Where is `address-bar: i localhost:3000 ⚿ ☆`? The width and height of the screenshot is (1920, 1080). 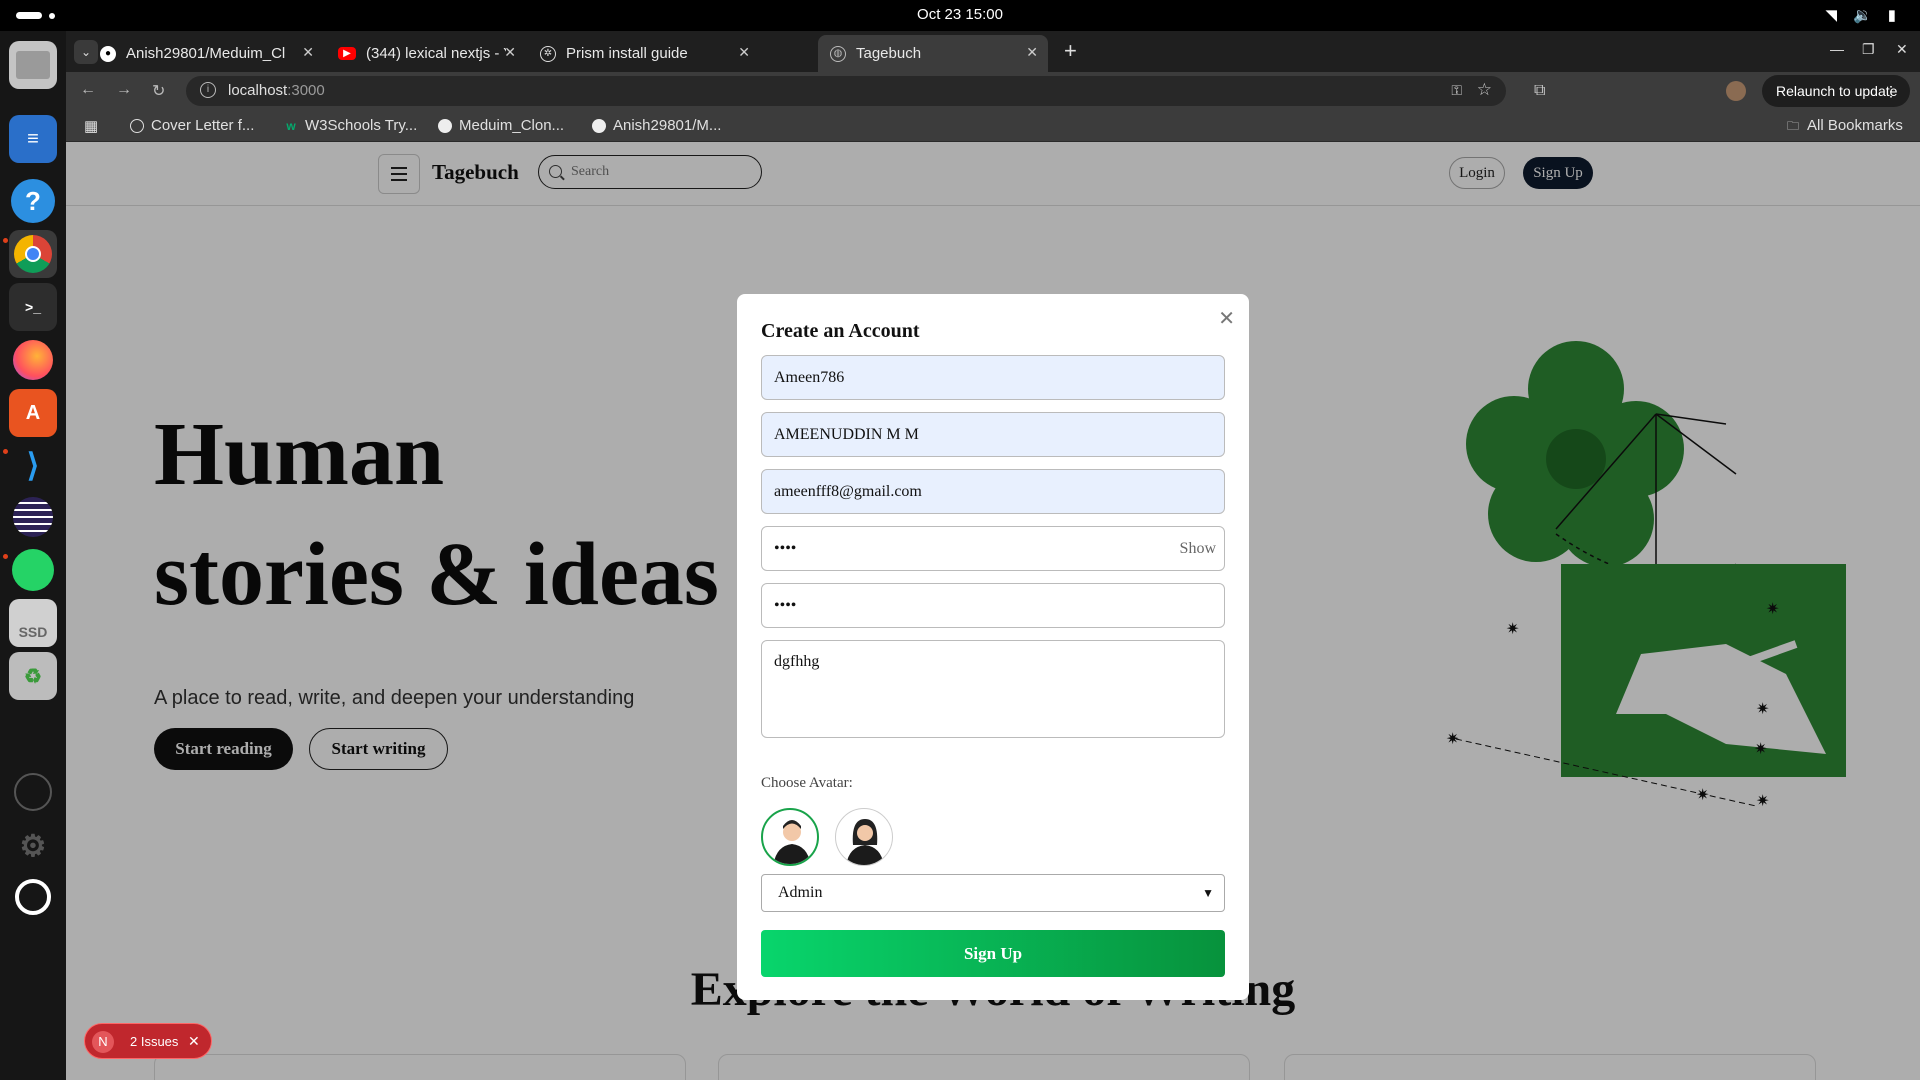 address-bar: i localhost:3000 ⚿ ☆ is located at coordinates (846, 91).